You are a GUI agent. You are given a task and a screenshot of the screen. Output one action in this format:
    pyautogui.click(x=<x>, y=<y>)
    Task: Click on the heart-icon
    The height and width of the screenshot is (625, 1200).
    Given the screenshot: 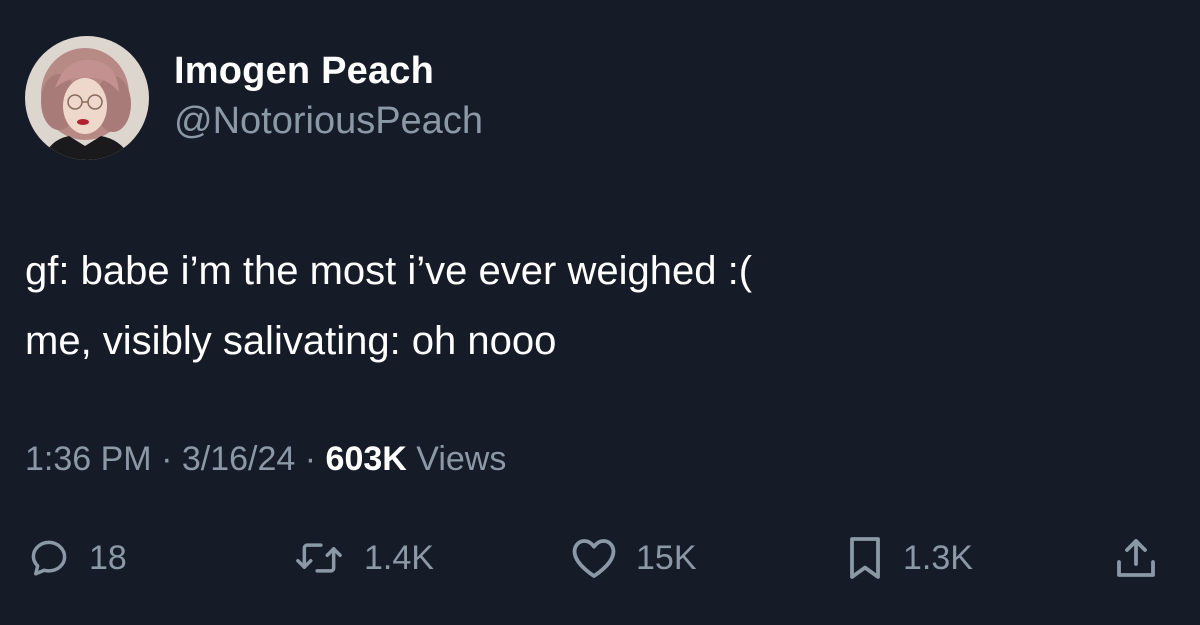 What is the action you would take?
    pyautogui.click(x=594, y=558)
    